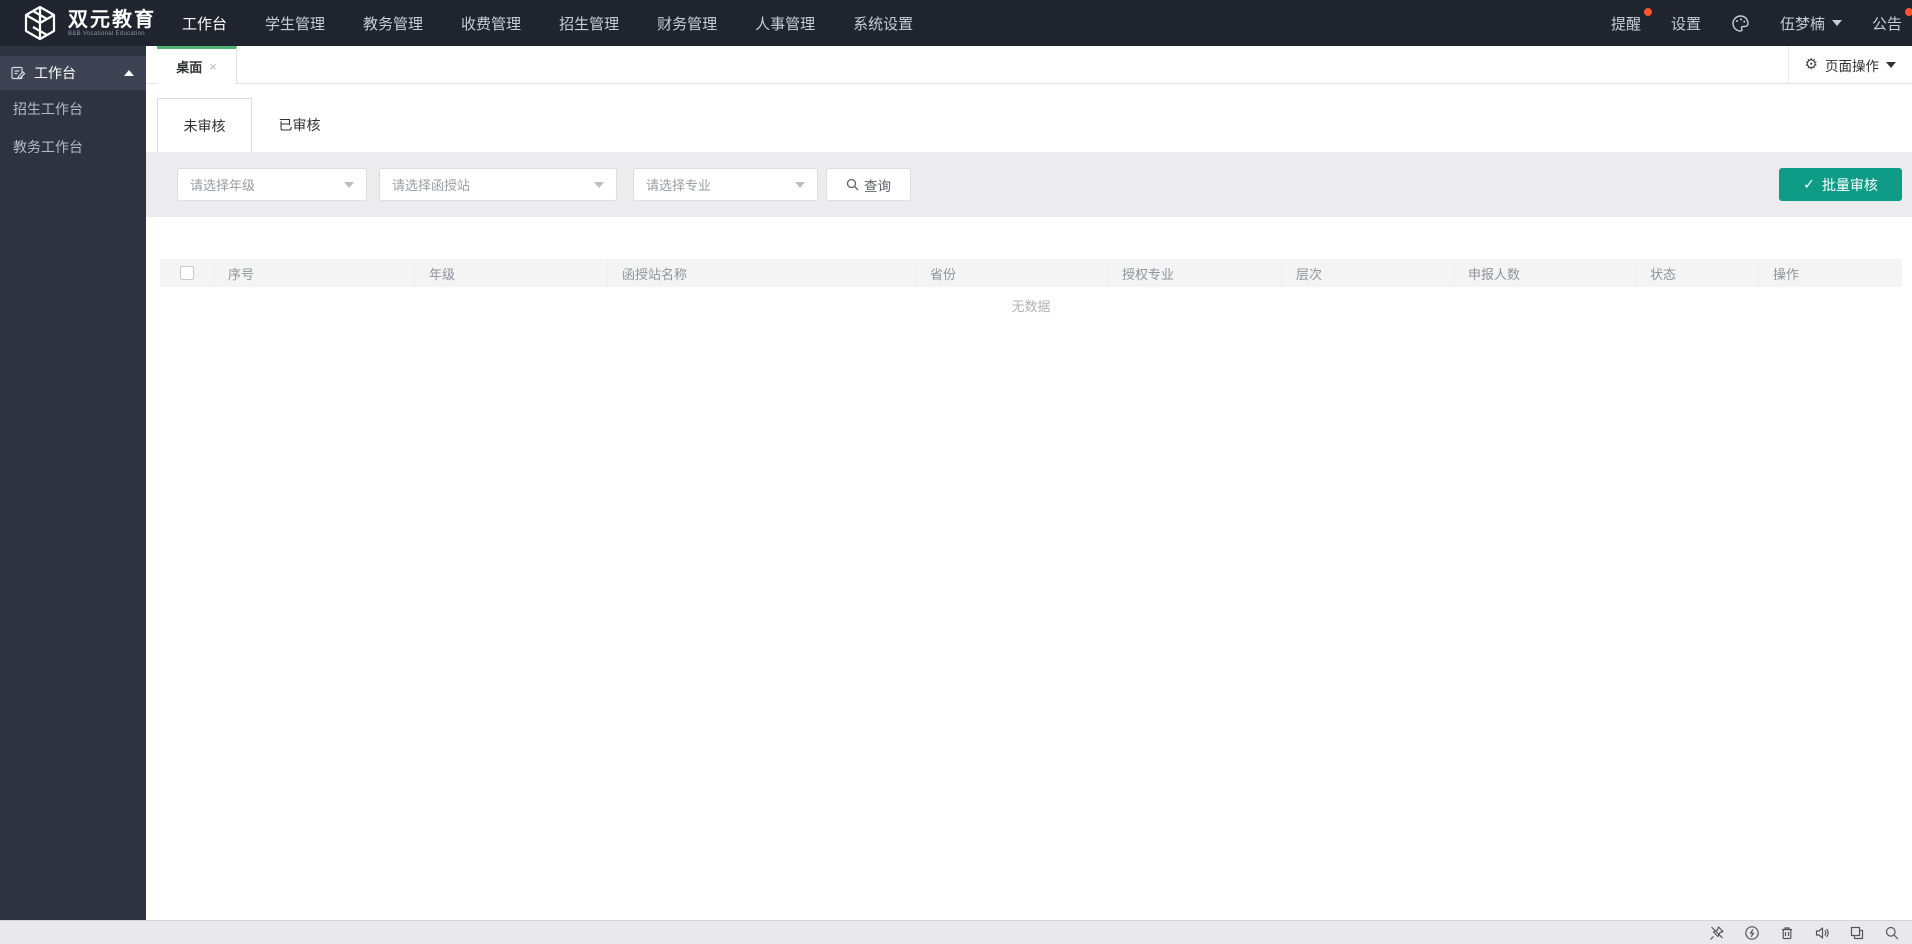  Describe the element at coordinates (1029, 65) in the screenshot. I see `page-tabbar: 桌面 × ⚙ 页面操作` at that location.